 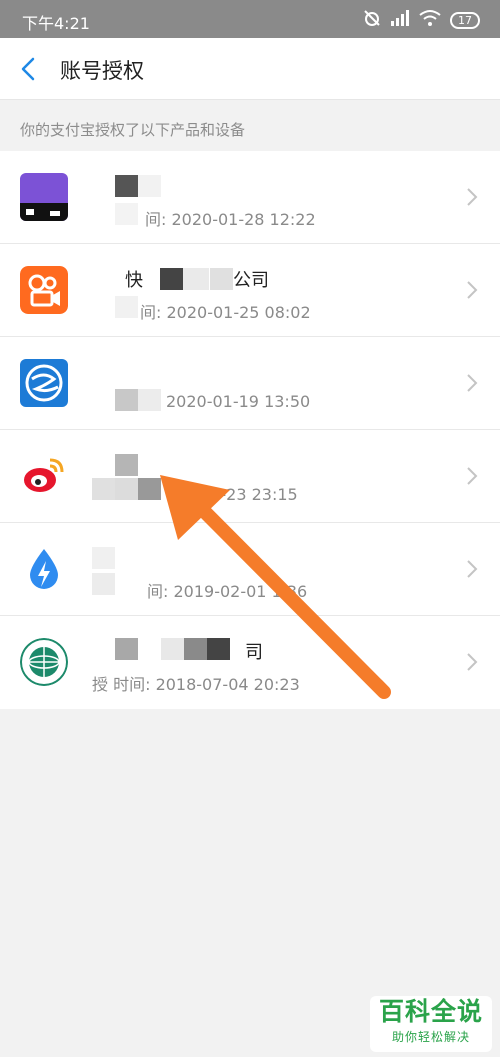 What do you see at coordinates (250, 69) in the screenshot?
I see `nav-bar: 账号授权` at bounding box center [250, 69].